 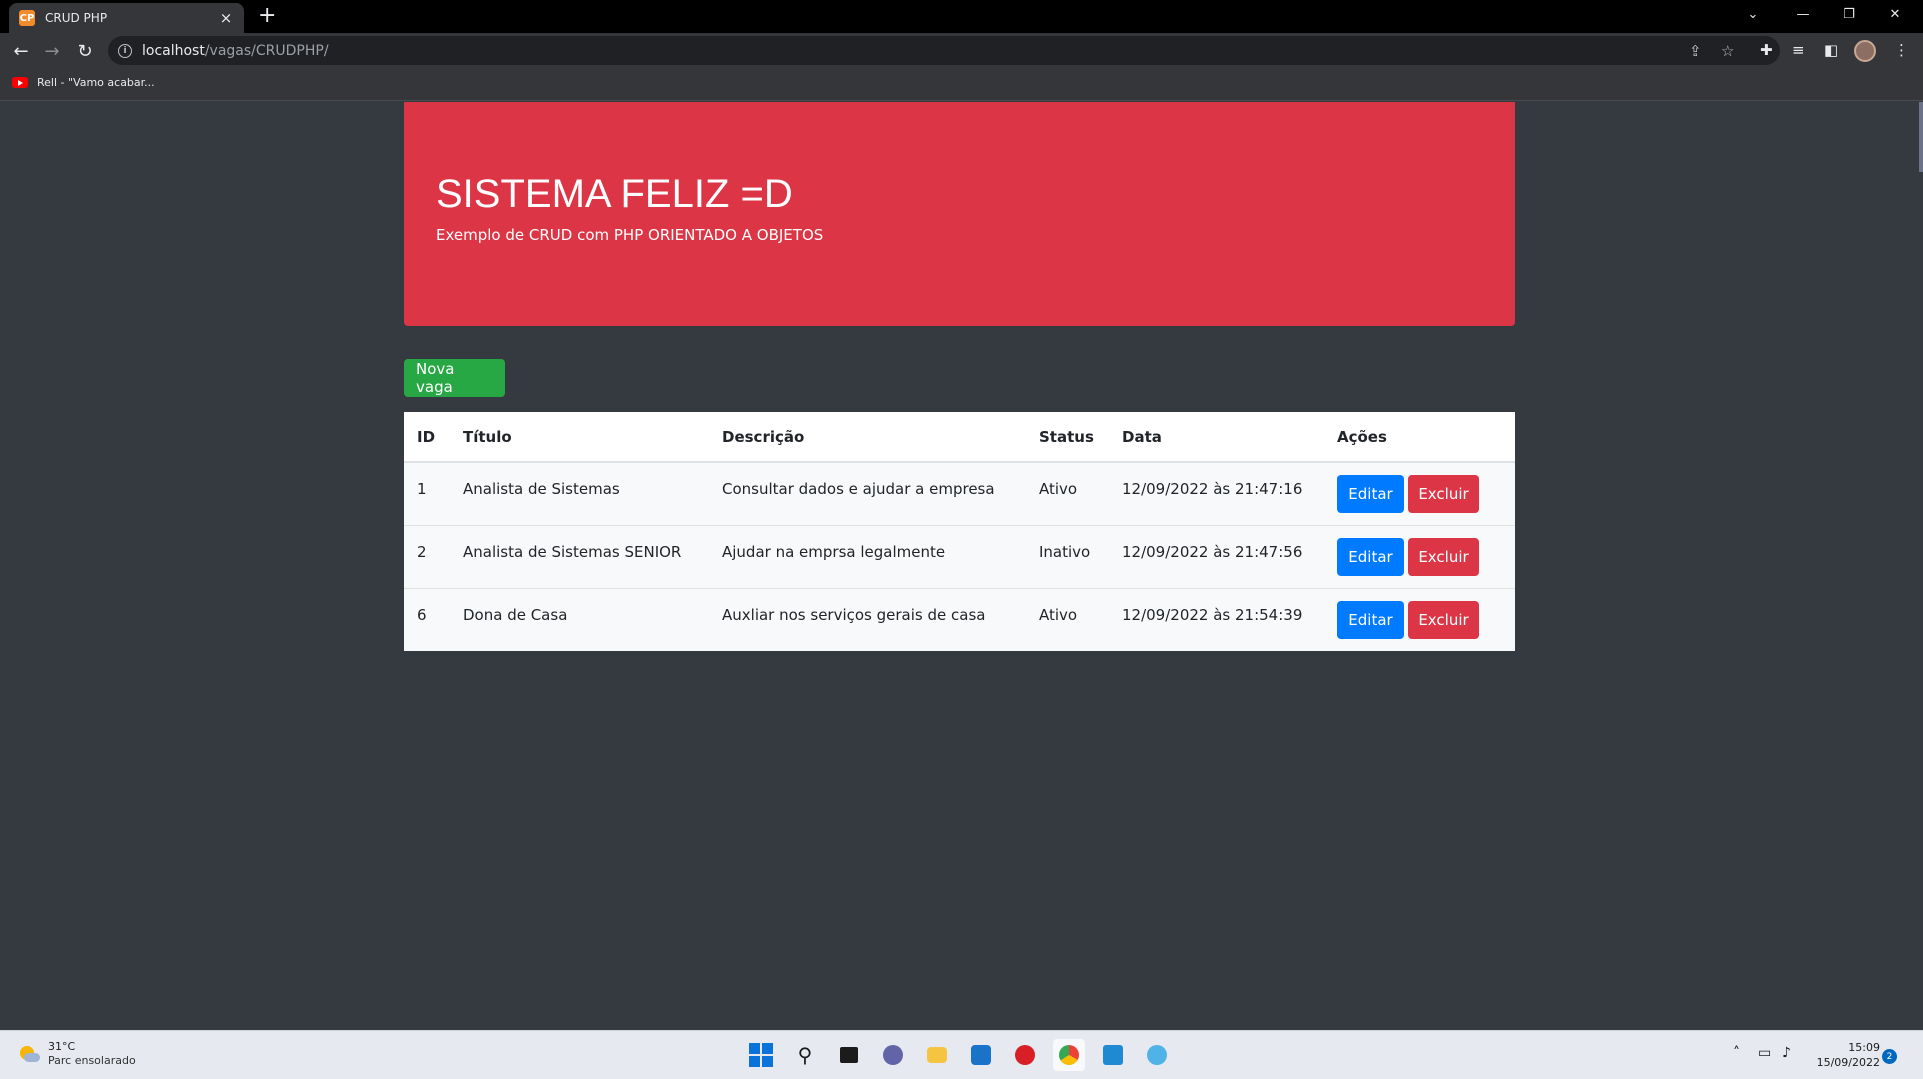 I want to click on cell-id: 6, so click(x=427, y=619).